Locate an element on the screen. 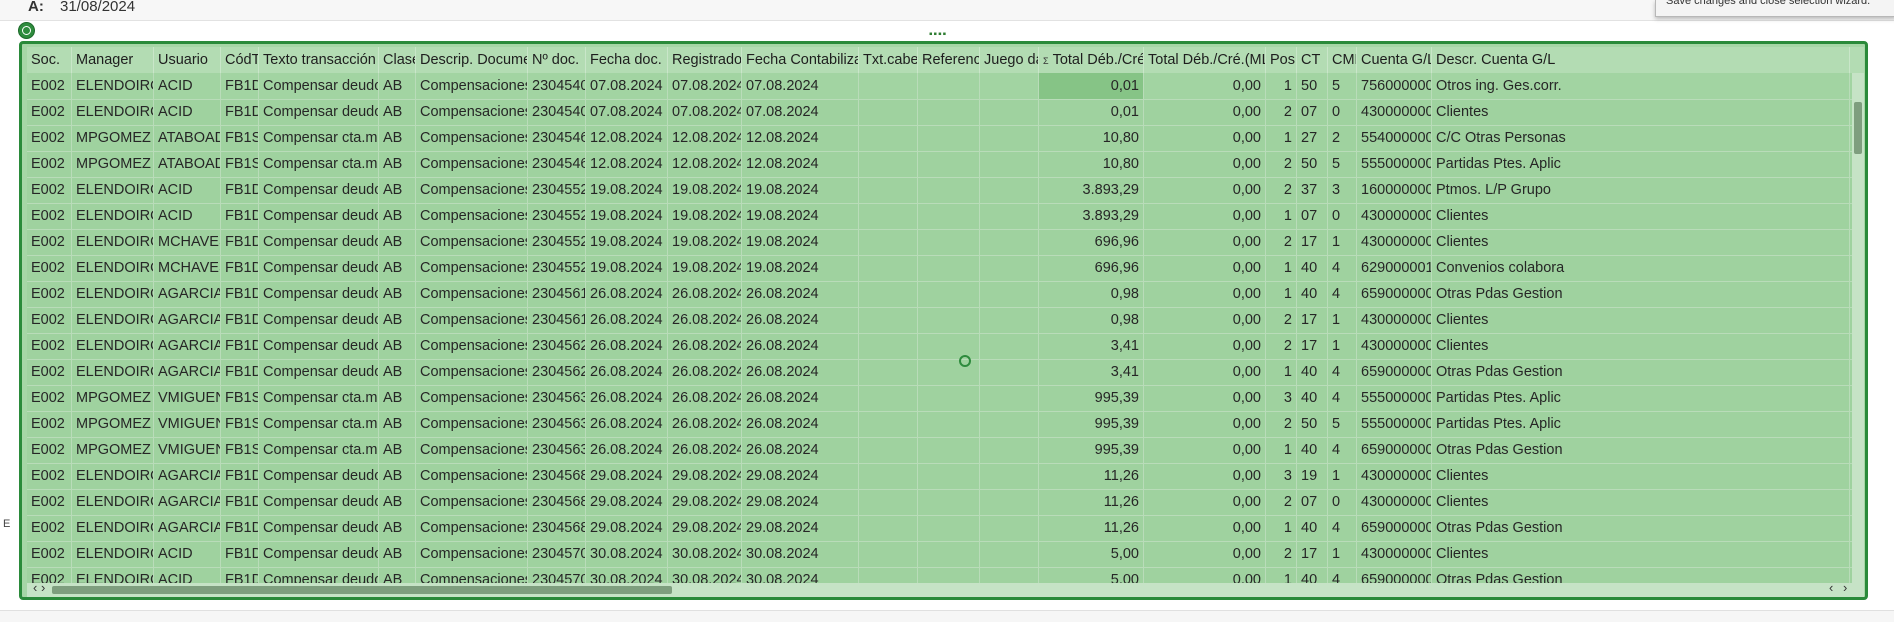 Image resolution: width=1894 pixels, height=622 pixels. cell-cuenta-gl: 1600000001 is located at coordinates (1394, 190).